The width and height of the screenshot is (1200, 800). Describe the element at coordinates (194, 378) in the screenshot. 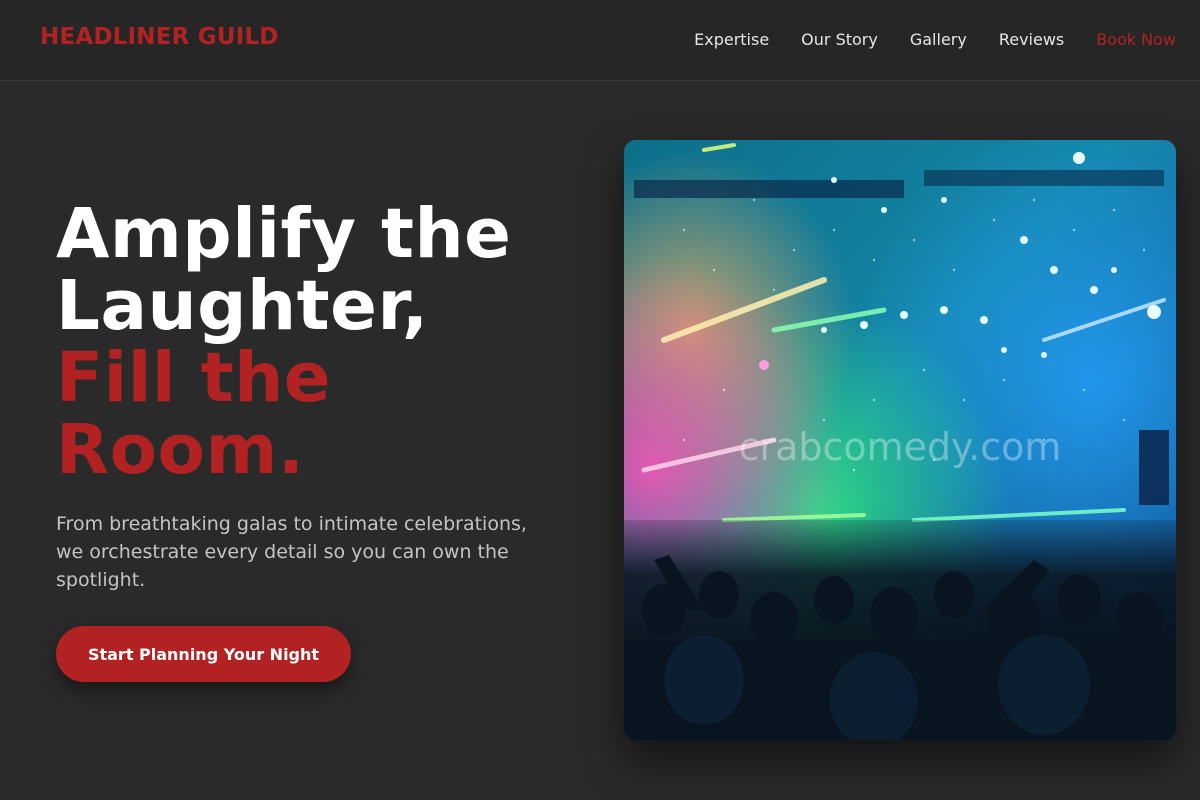

I see `hero-title-line-3: Fill the` at that location.